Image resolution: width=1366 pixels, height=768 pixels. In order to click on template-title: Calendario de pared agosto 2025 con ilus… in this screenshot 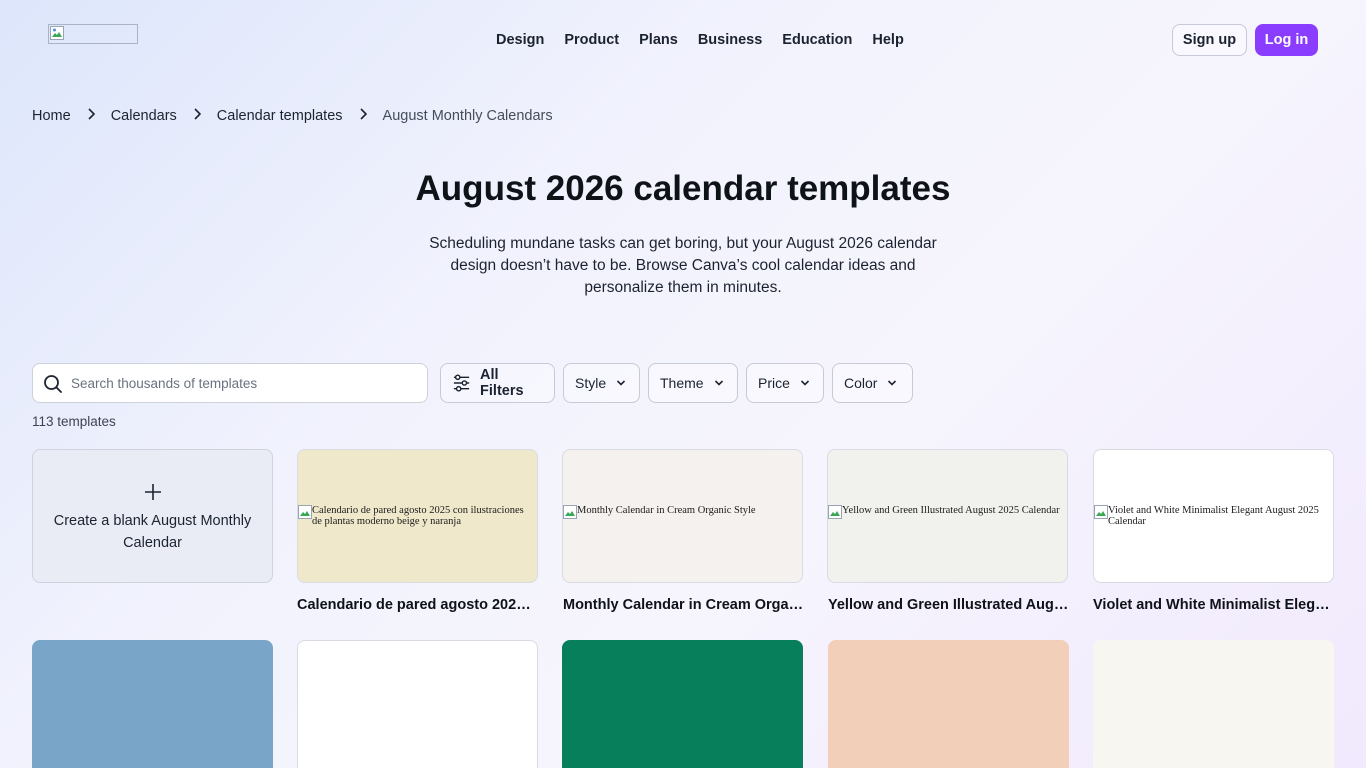, I will do `click(417, 605)`.